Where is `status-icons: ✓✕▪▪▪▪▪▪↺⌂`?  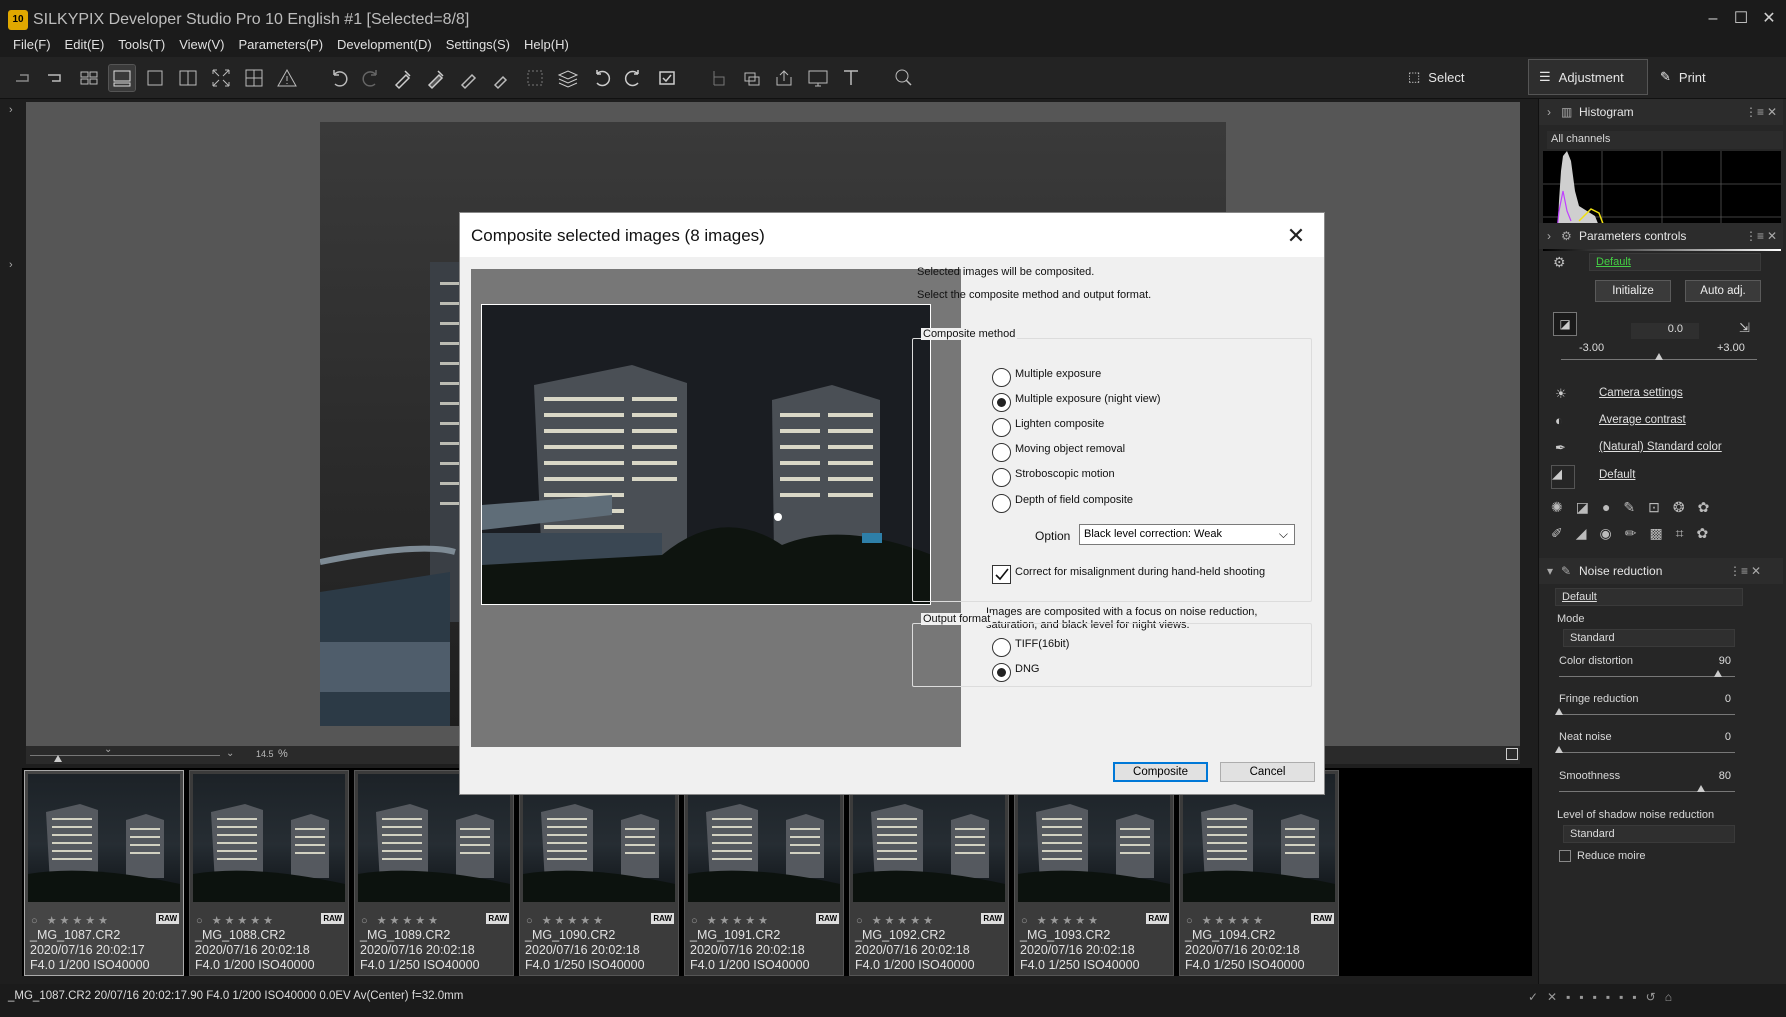 status-icons: ✓✕▪▪▪▪▪▪↺⌂ is located at coordinates (1653, 998).